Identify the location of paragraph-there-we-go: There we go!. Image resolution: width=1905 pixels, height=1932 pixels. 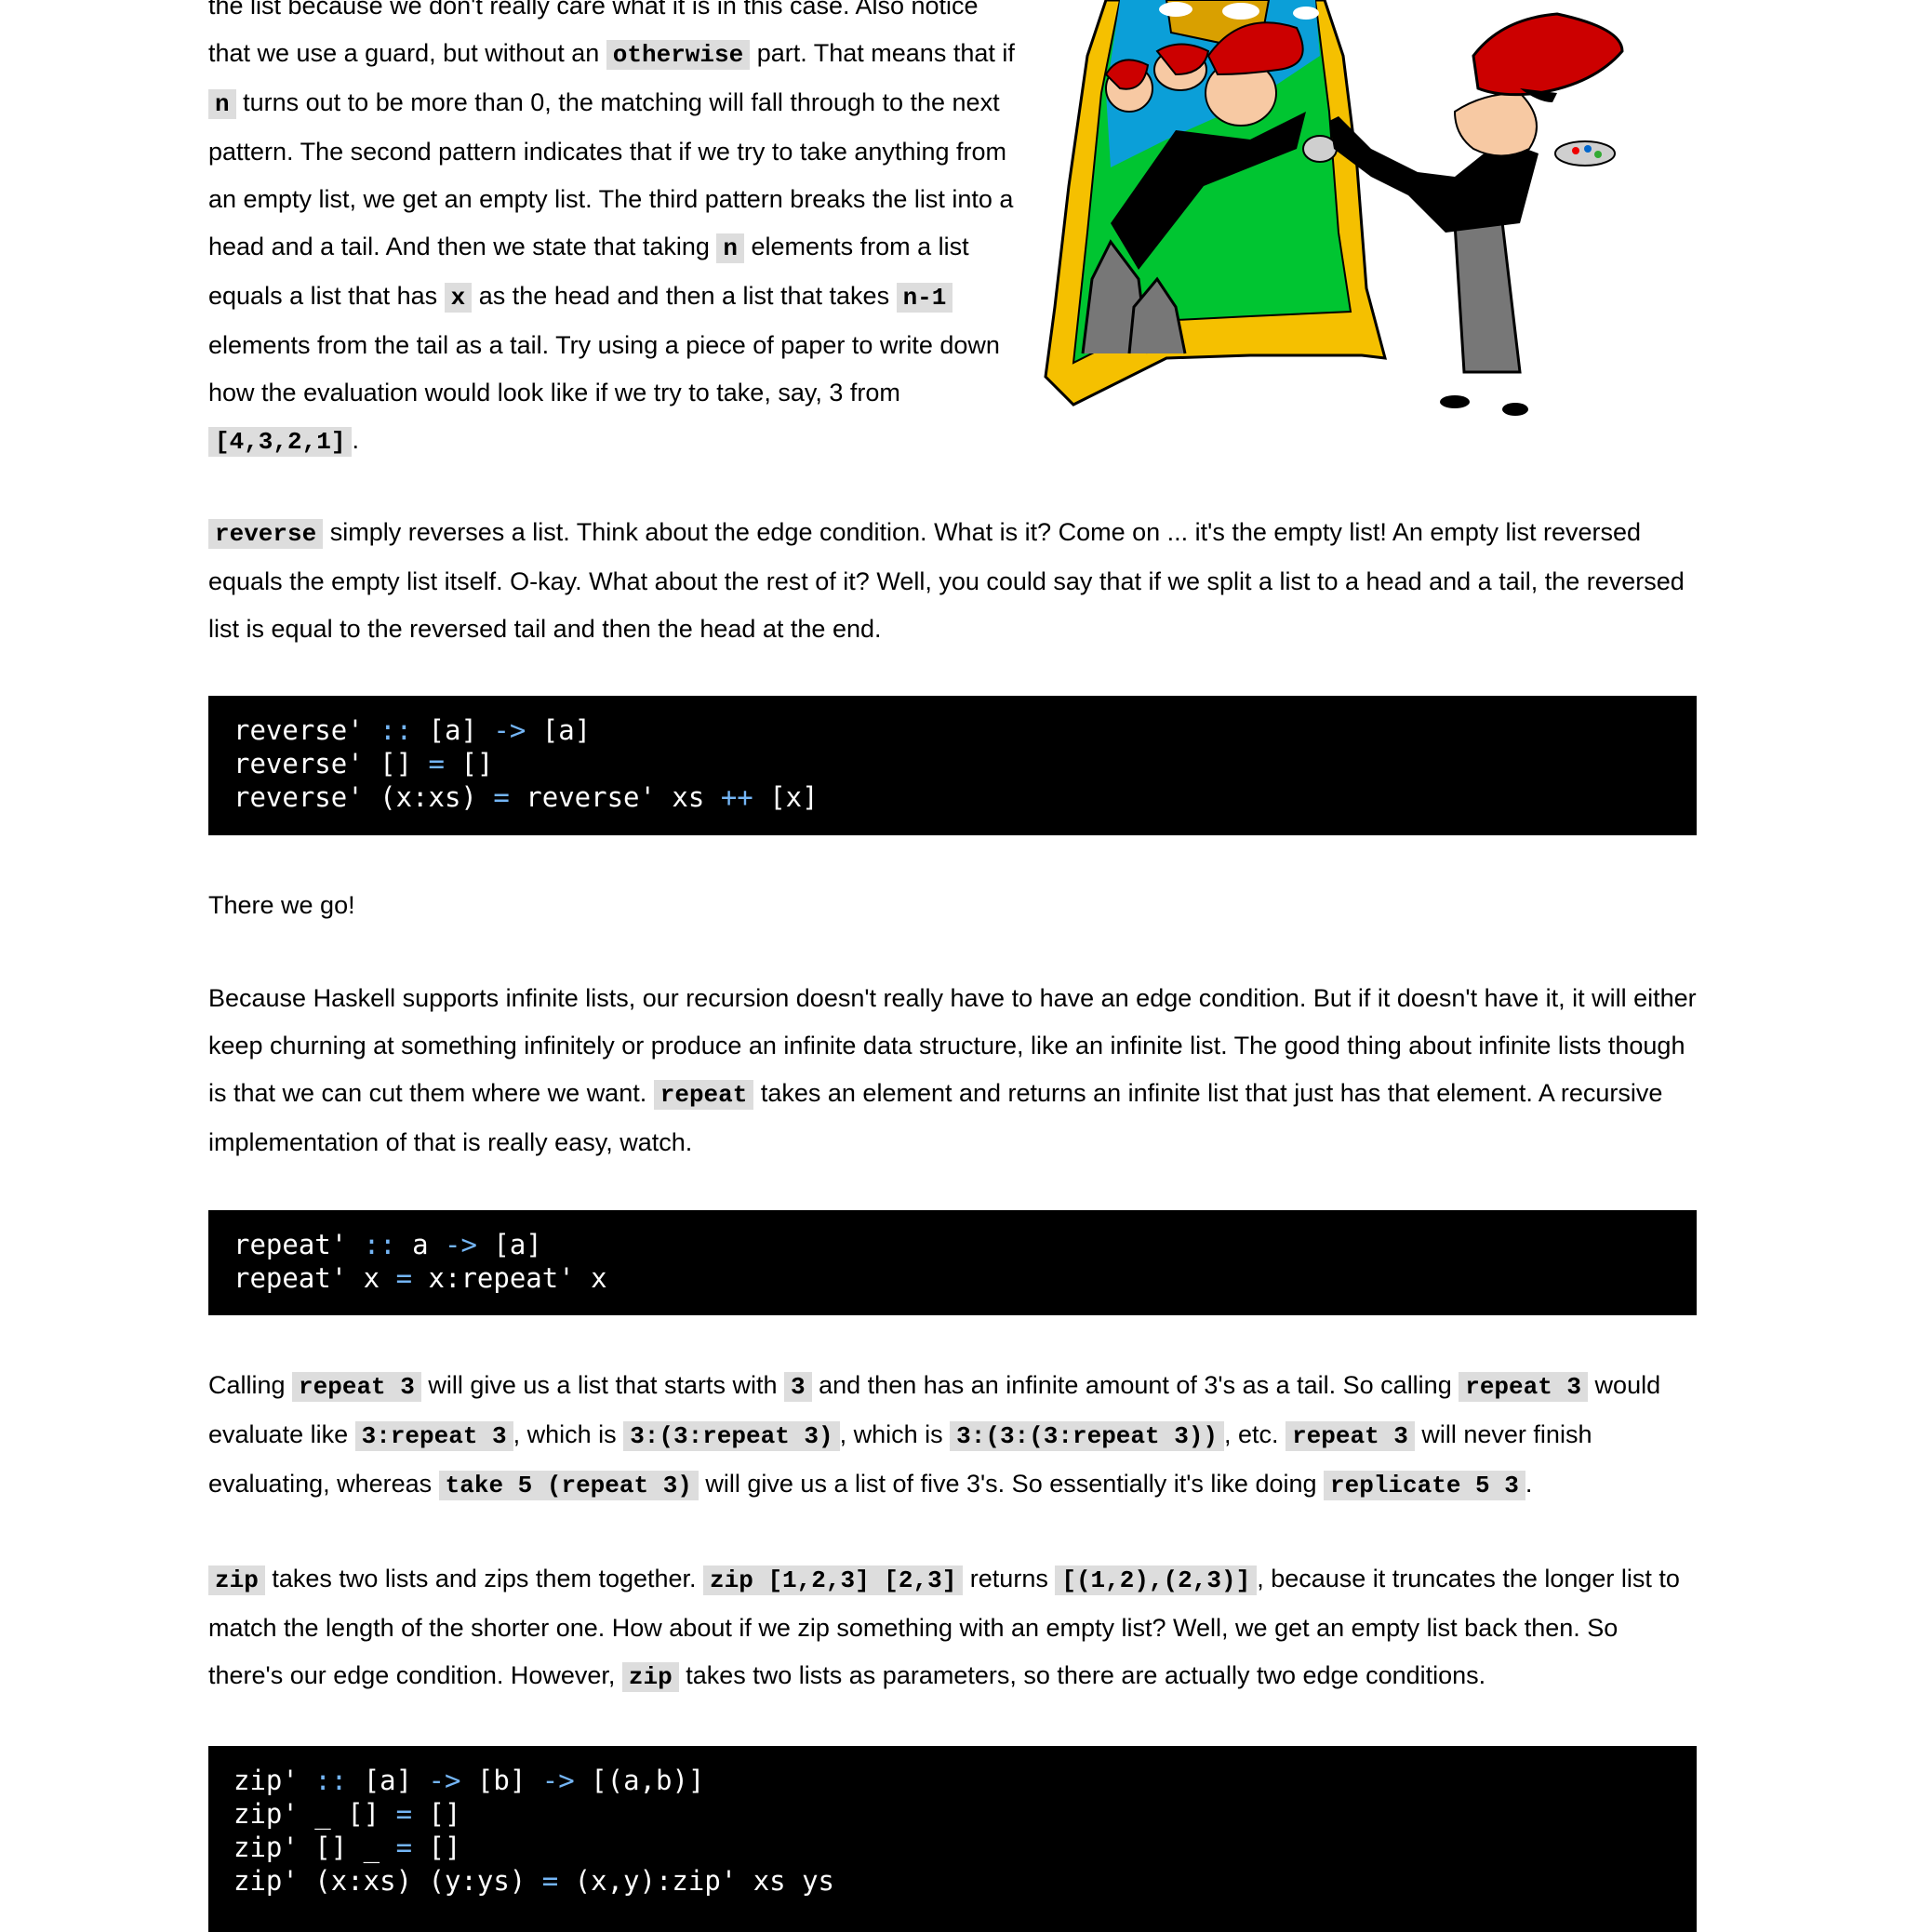
(281, 905).